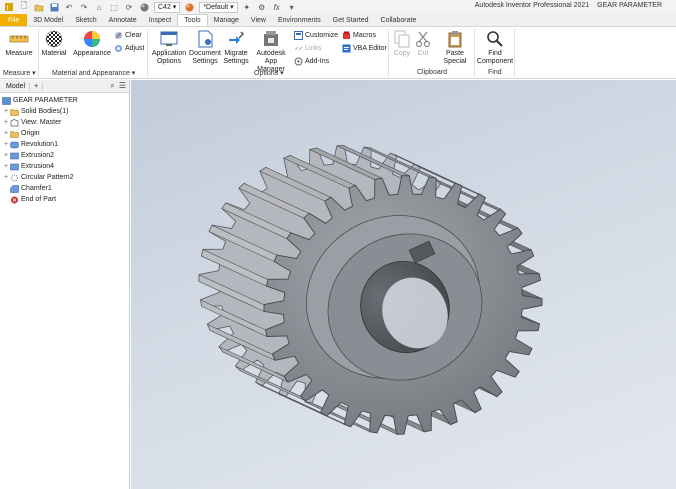 Image resolution: width=676 pixels, height=489 pixels. Describe the element at coordinates (114, 7) in the screenshot. I see `select-icon: ⬚` at that location.